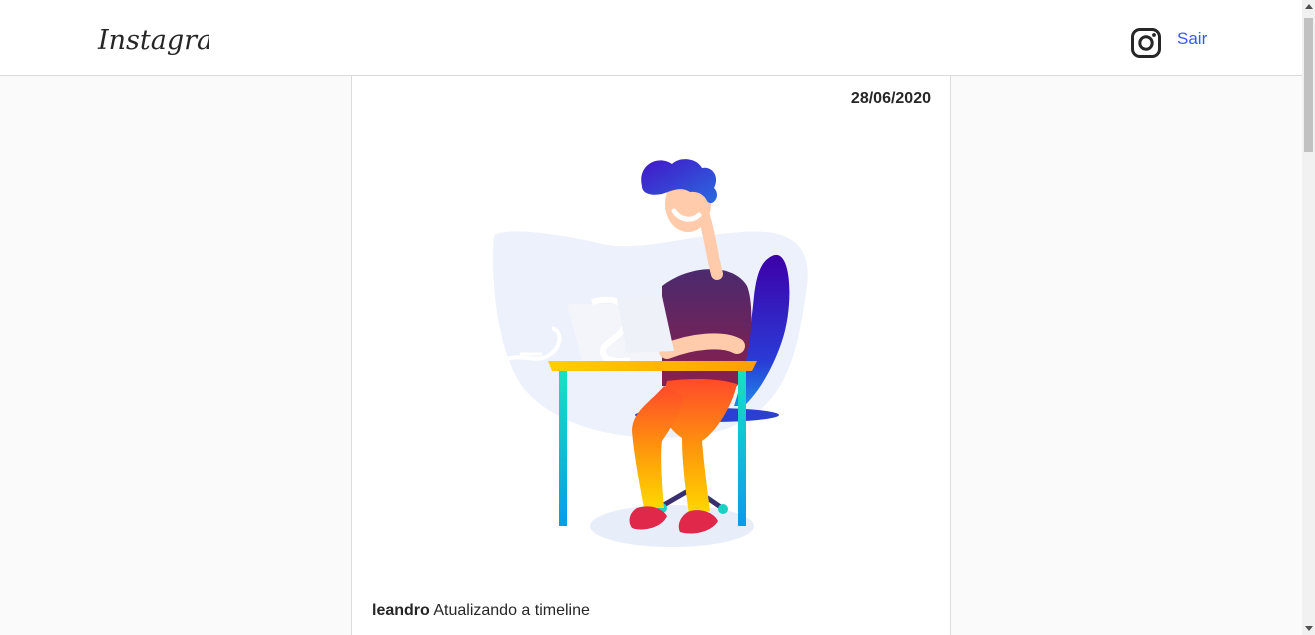  I want to click on svg-text: Instagram, so click(153, 40).